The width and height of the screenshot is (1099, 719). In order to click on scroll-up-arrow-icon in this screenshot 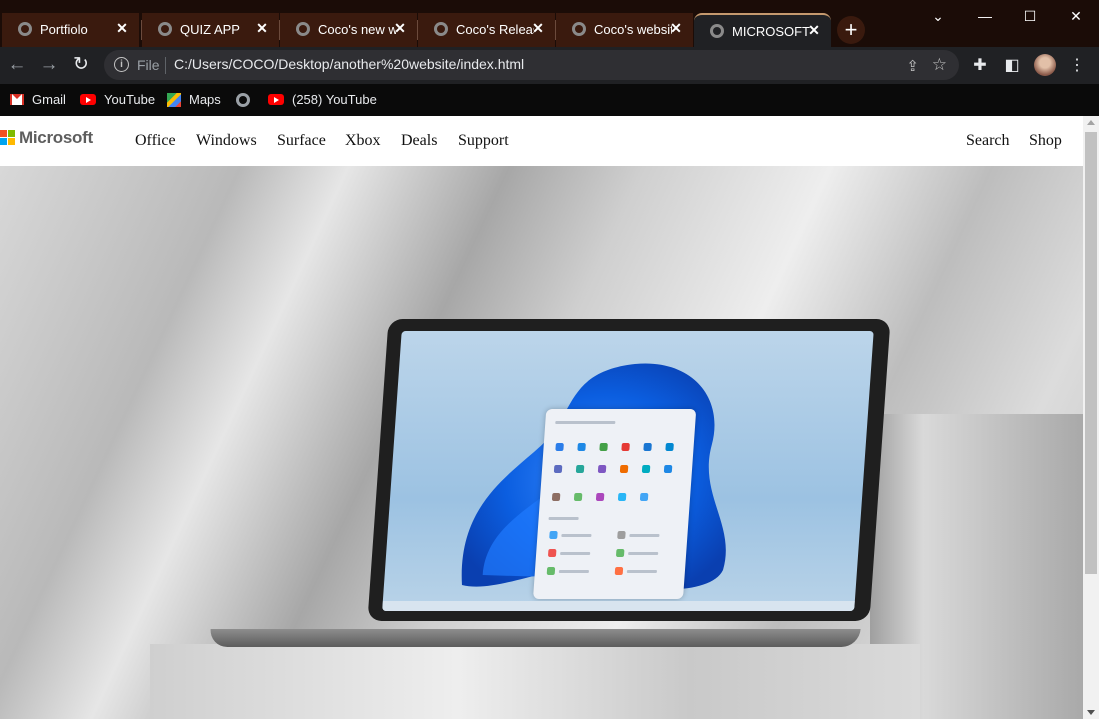, I will do `click(1091, 122)`.